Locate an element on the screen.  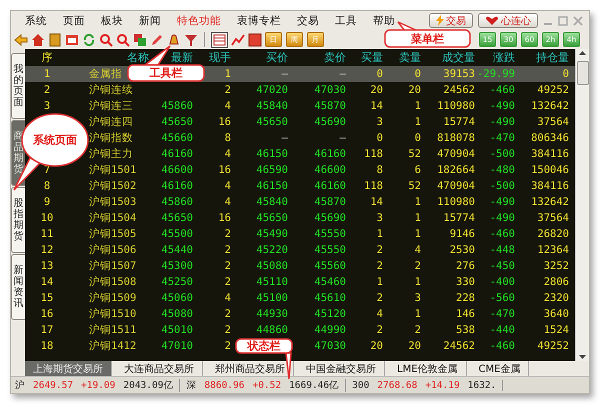
table-cell-text: 132642 is located at coordinates (549, 202).